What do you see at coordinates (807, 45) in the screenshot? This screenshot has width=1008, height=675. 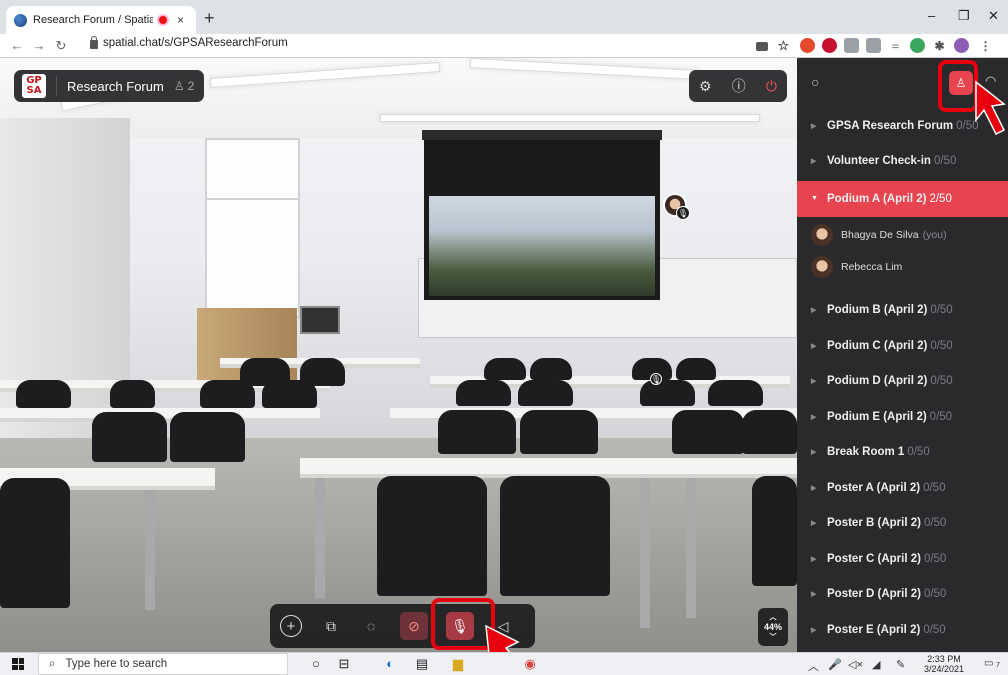 I see `extension-o-icon` at bounding box center [807, 45].